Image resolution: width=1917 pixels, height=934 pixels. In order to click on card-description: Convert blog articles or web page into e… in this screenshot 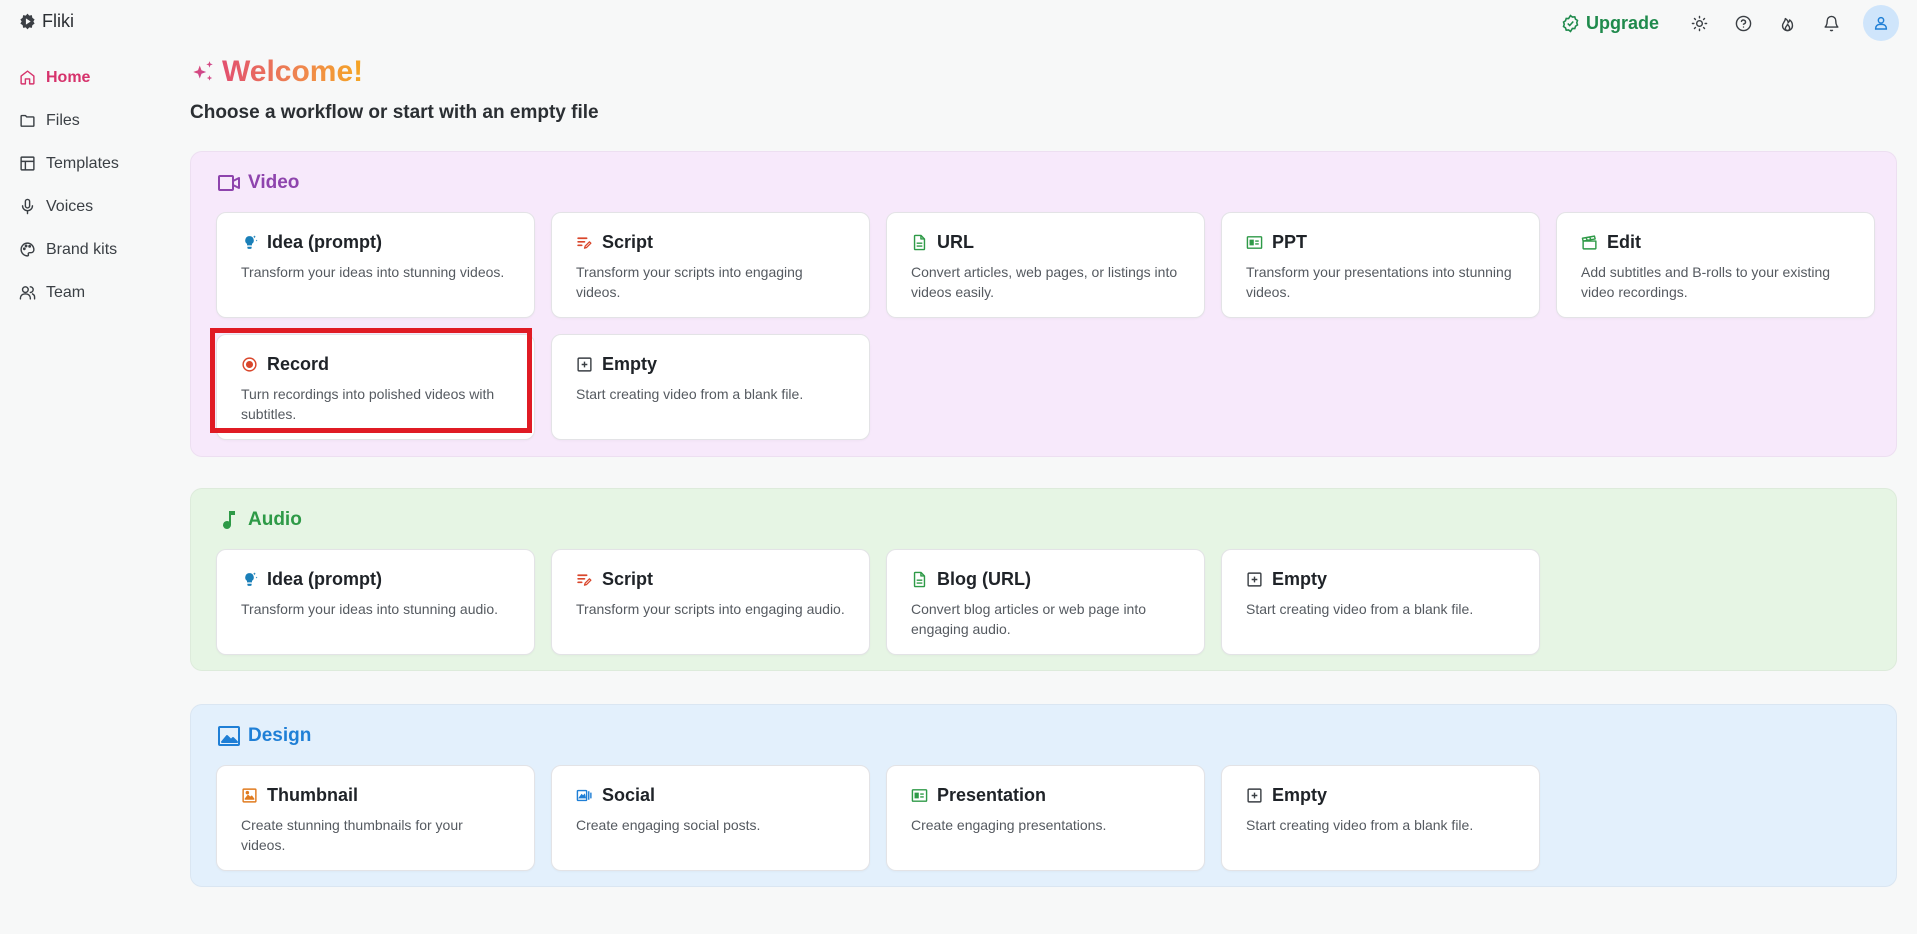, I will do `click(1029, 619)`.